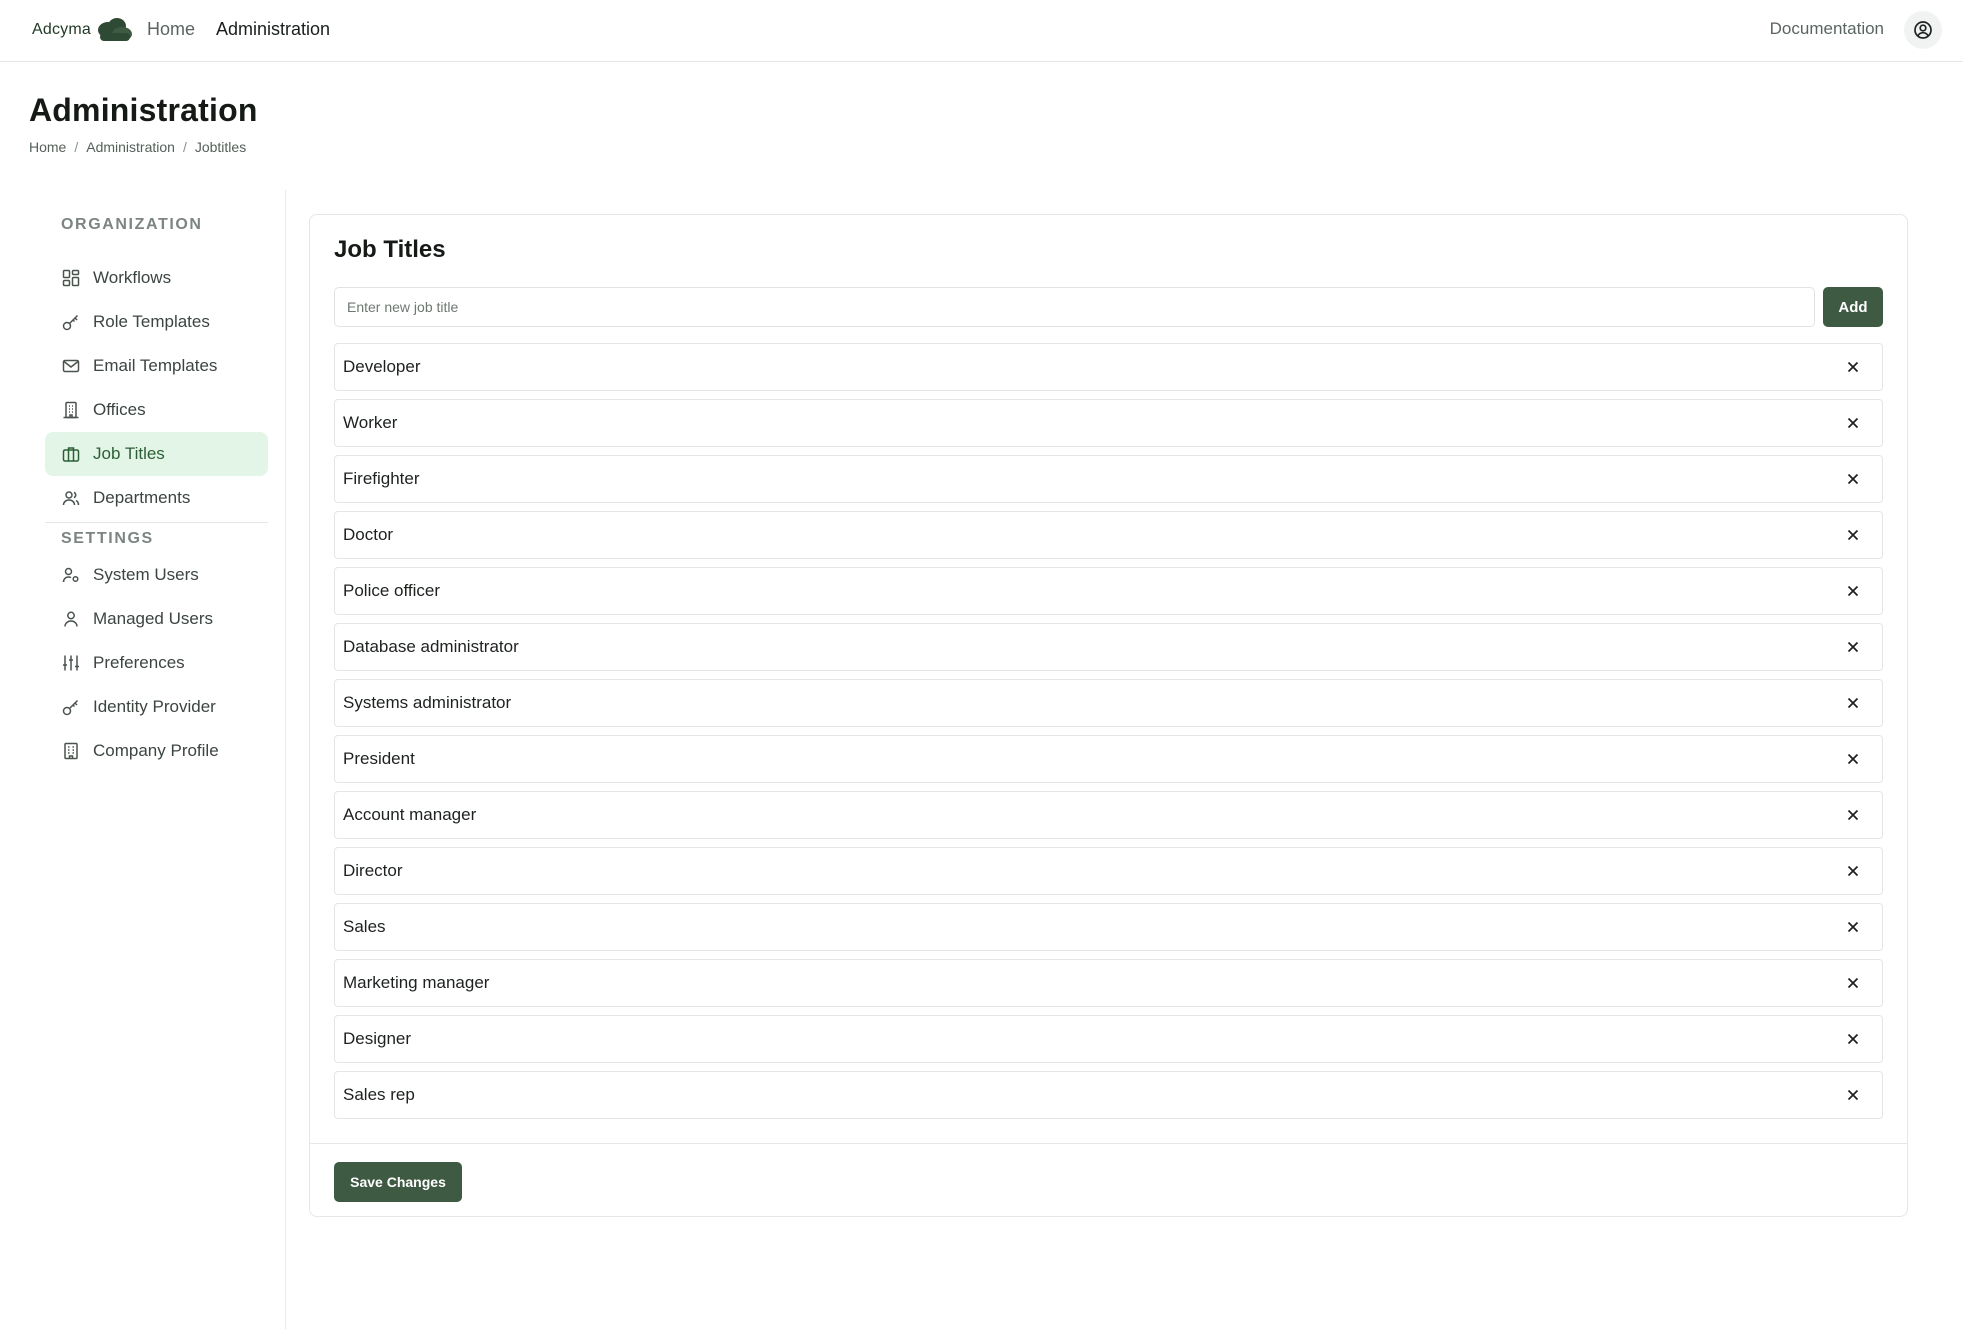 This screenshot has width=1963, height=1329. Describe the element at coordinates (1108, 535) in the screenshot. I see `list-item: Doctor` at that location.